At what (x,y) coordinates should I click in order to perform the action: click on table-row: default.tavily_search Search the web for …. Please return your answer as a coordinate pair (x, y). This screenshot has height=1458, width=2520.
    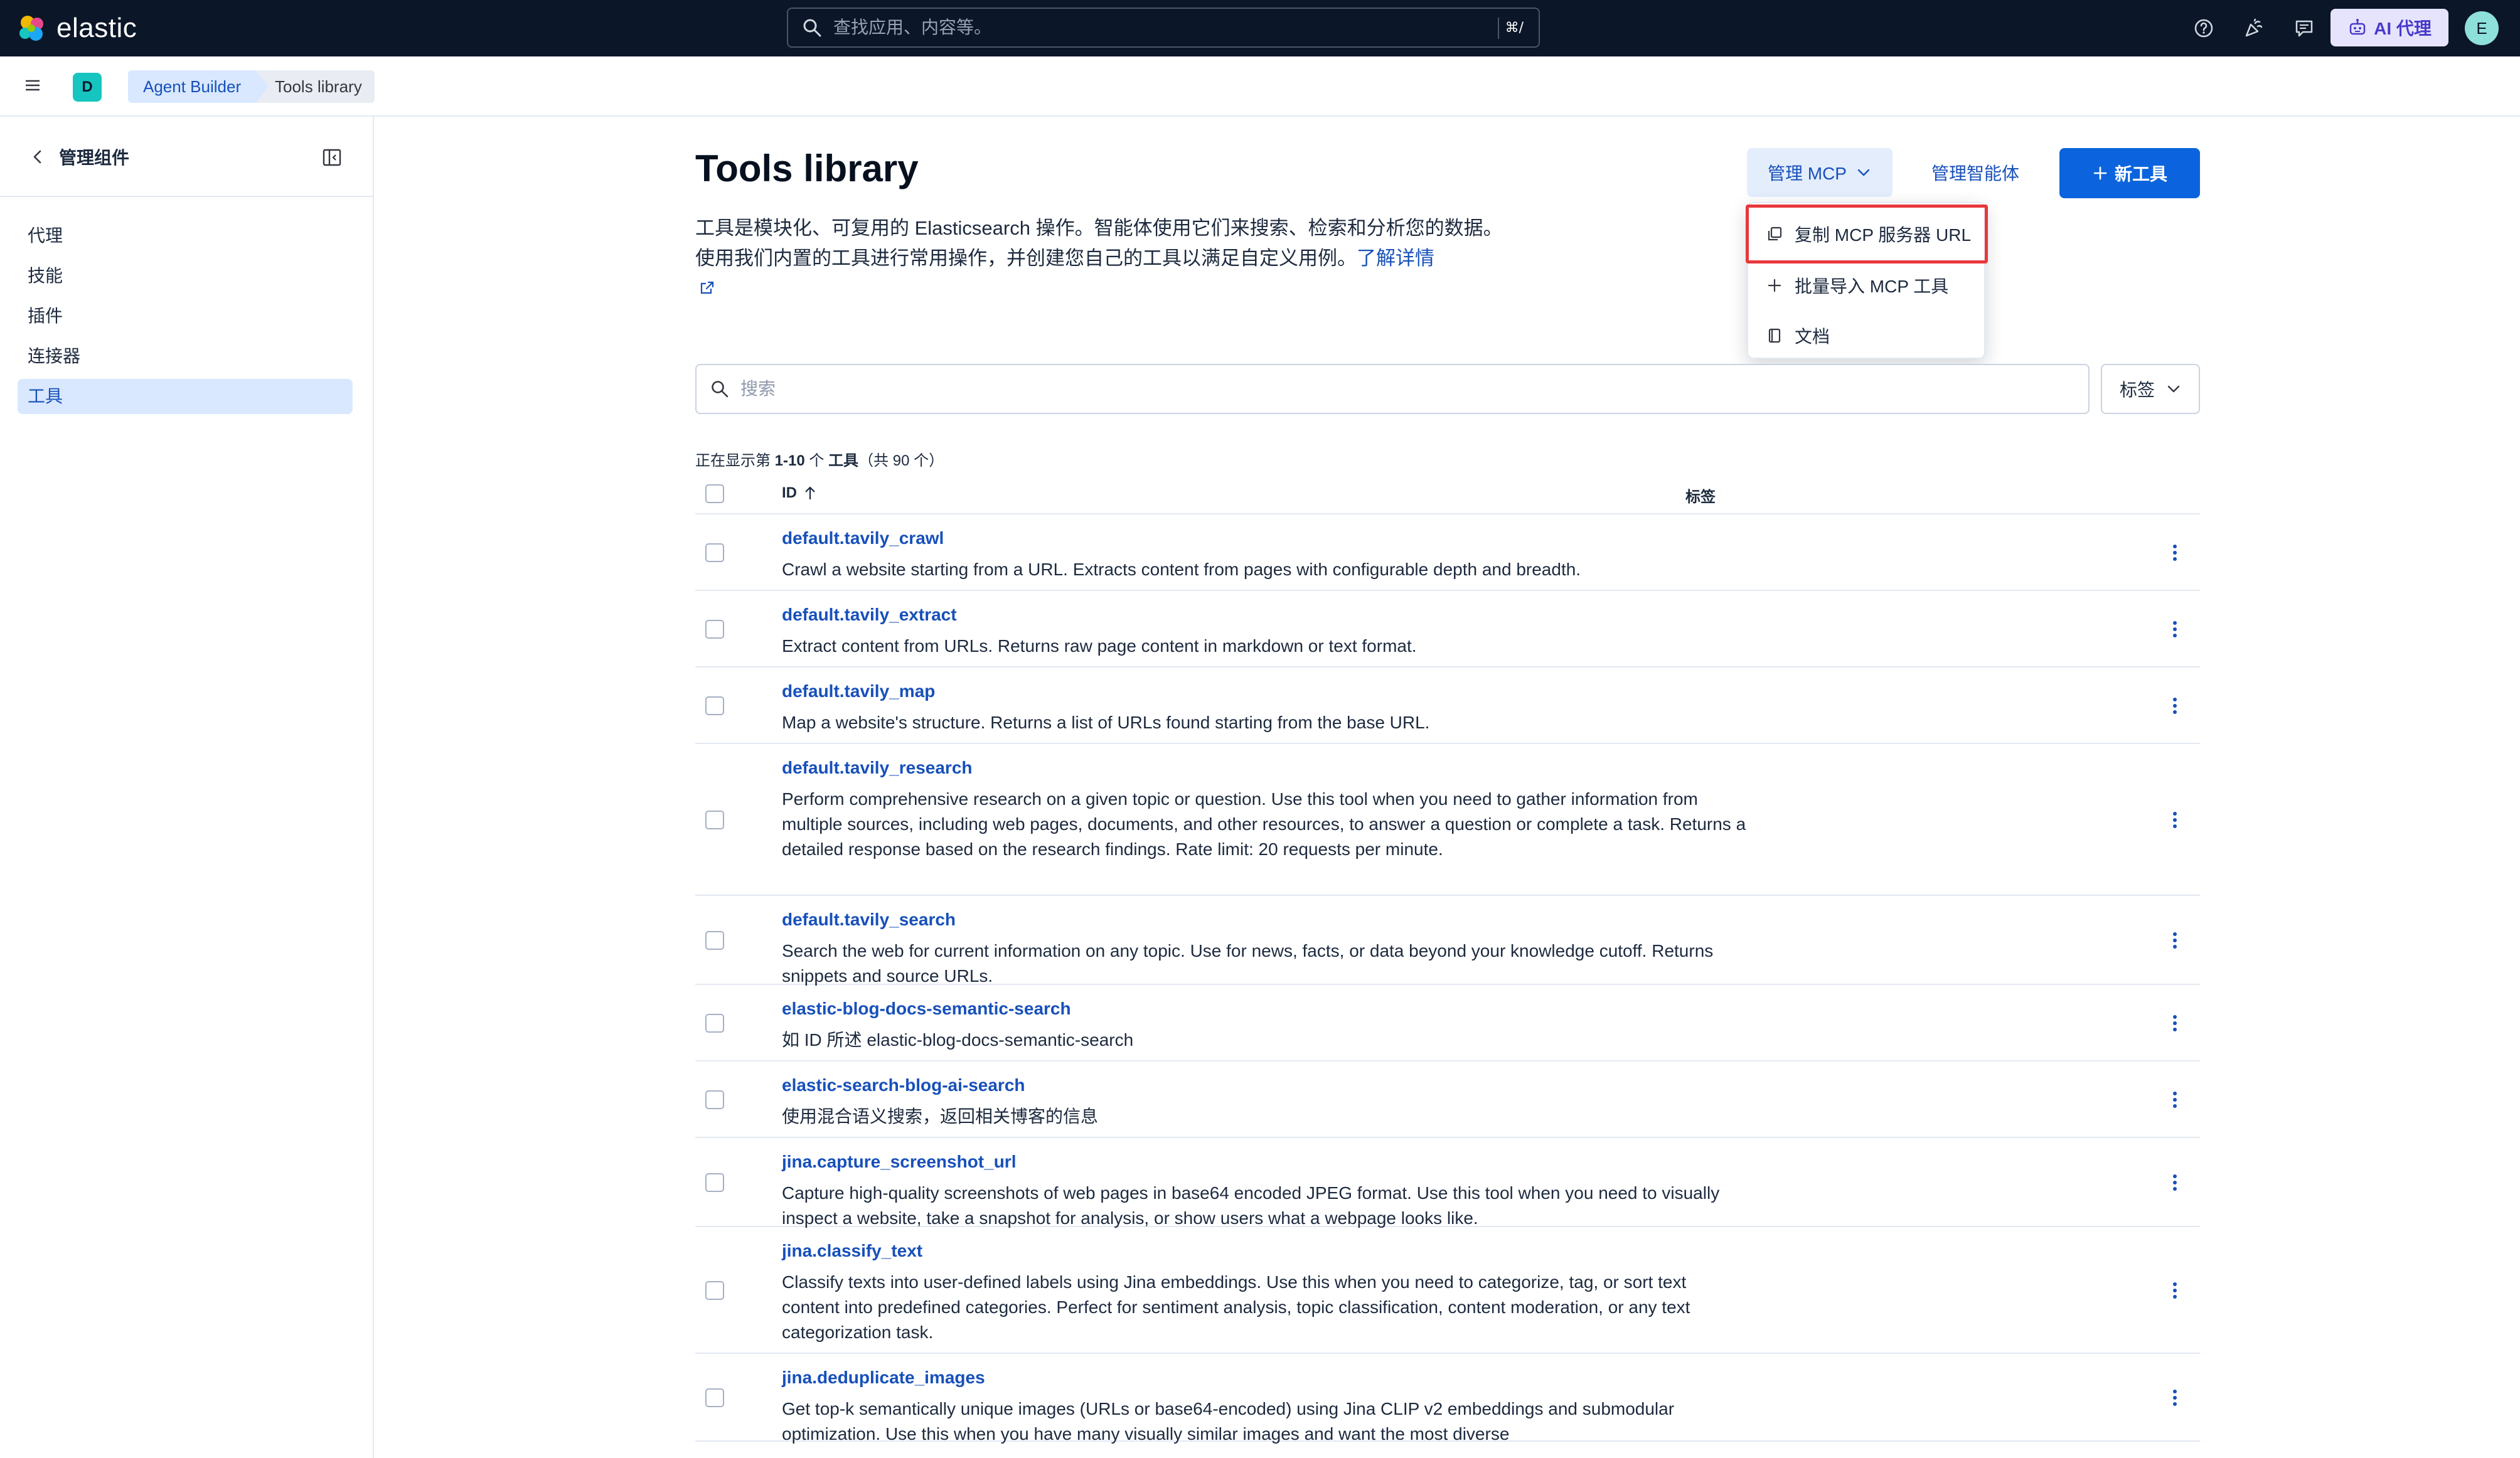
    Looking at the image, I should click on (1447, 941).